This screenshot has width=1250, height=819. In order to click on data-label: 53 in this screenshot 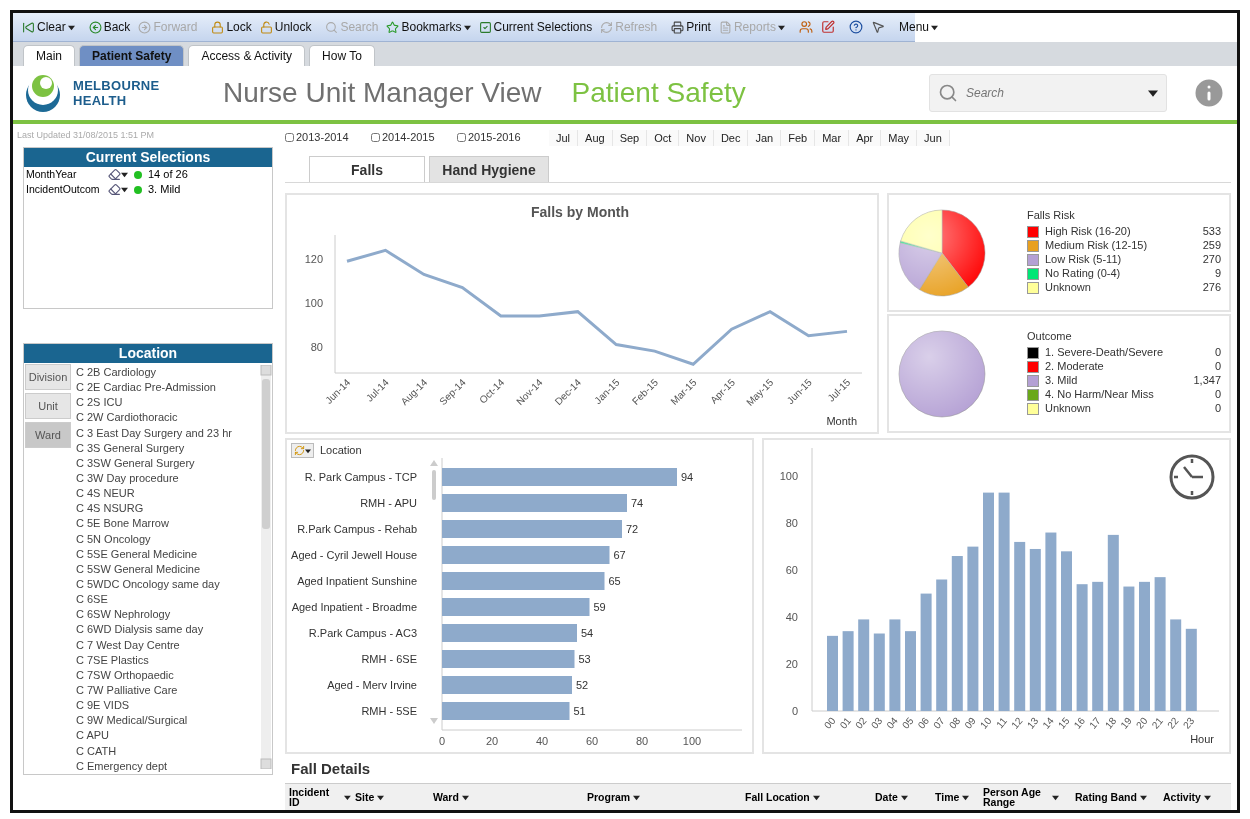, I will do `click(584, 659)`.